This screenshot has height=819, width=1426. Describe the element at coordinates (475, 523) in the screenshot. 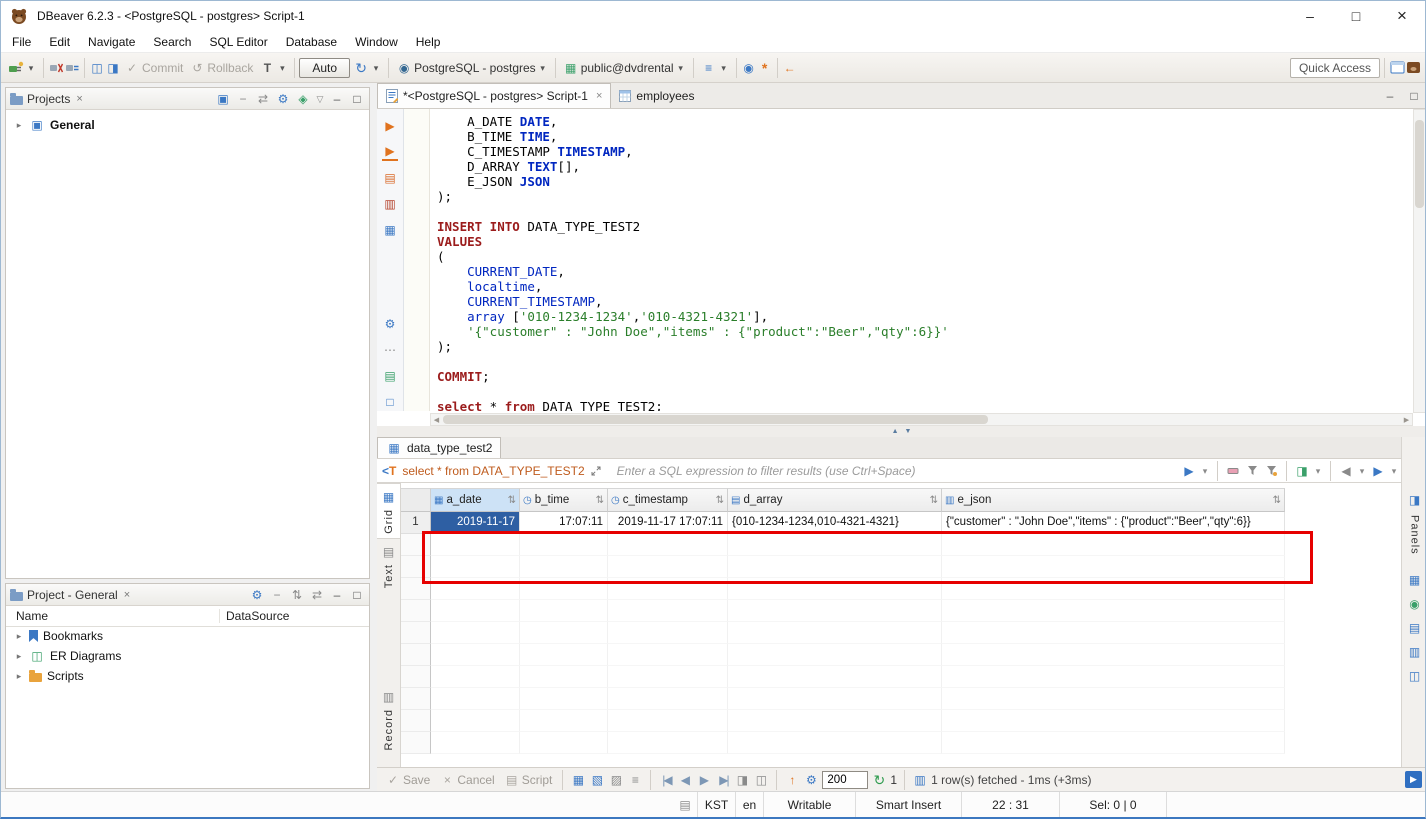

I see `cell-a_date: 2019-11-17` at that location.